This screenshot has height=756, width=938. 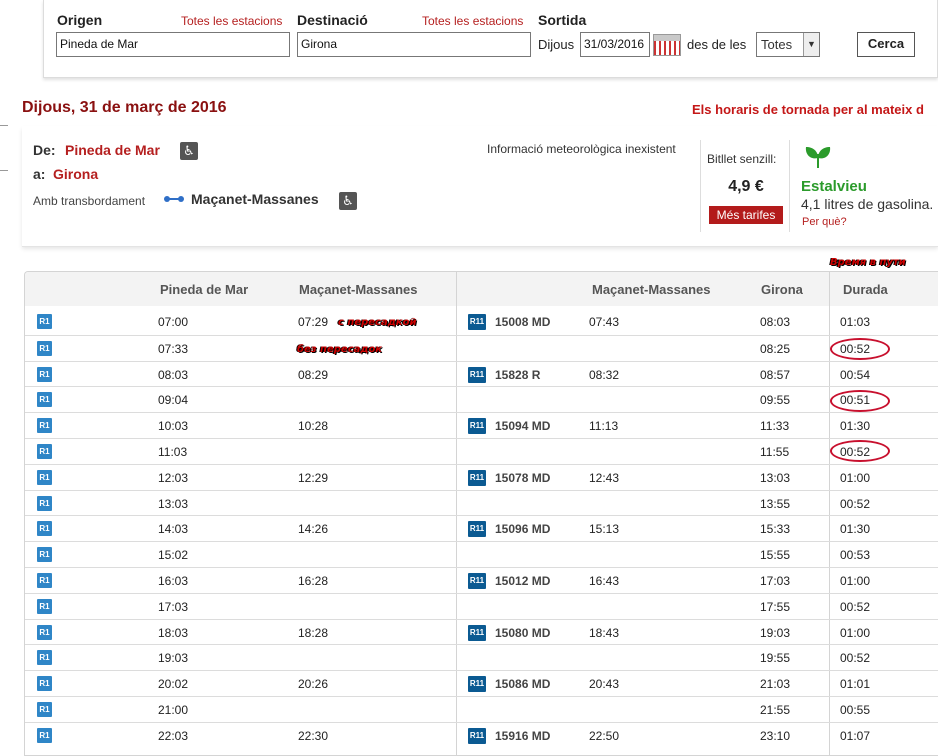 I want to click on page-title: Dijous, 31 de març de 2016, so click(x=124, y=107).